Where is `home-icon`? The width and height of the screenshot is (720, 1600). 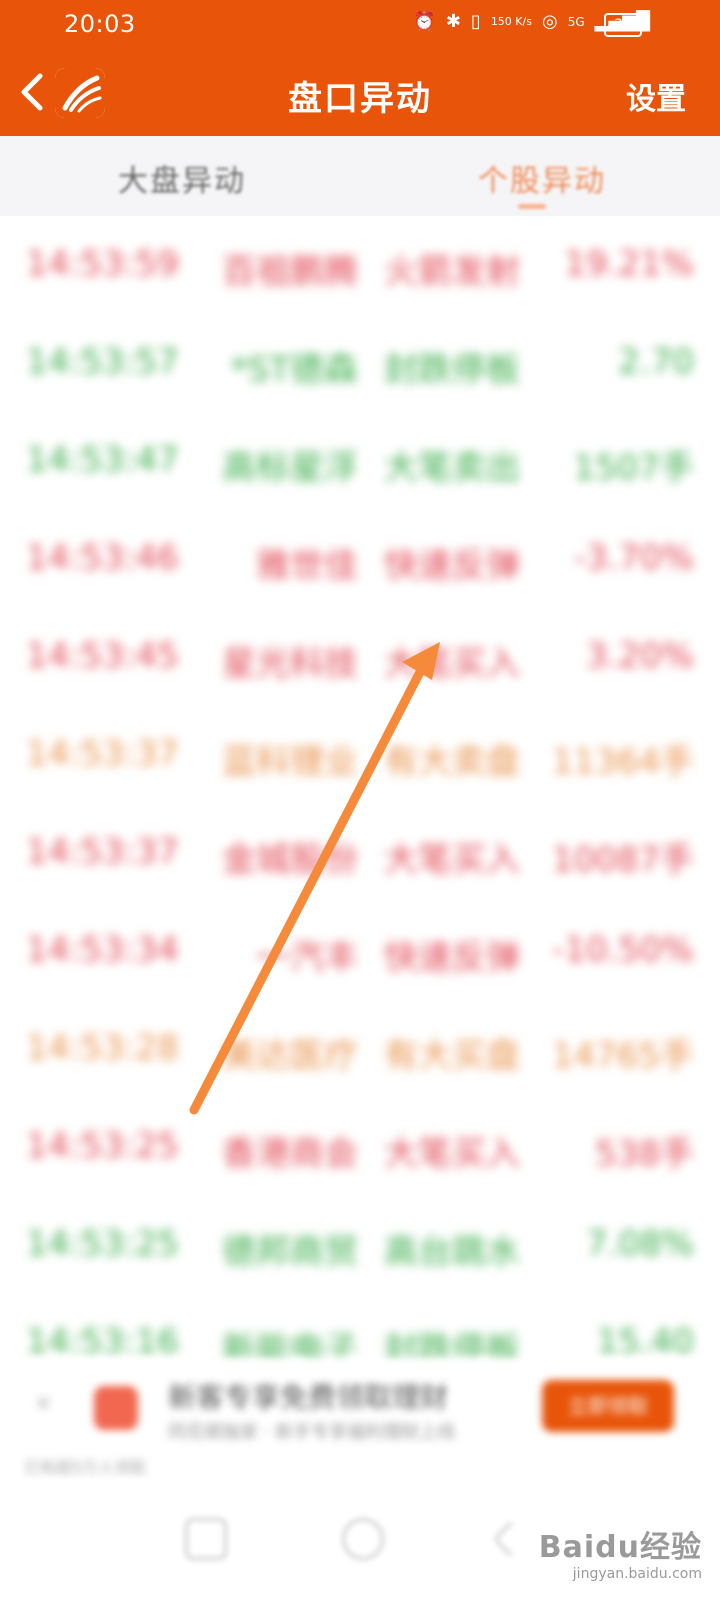
home-icon is located at coordinates (363, 1539).